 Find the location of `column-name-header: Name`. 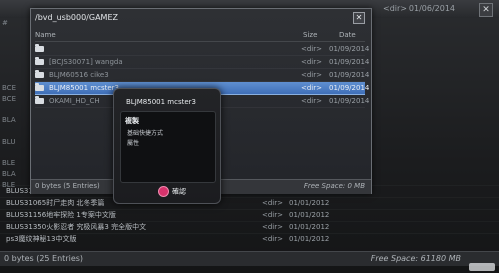

column-name-header: Name is located at coordinates (45, 35).